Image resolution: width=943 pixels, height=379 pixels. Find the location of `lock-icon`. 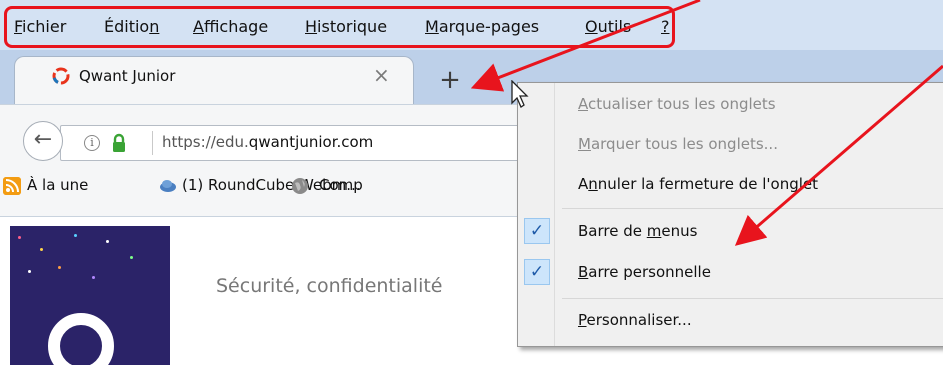

lock-icon is located at coordinates (119, 142).